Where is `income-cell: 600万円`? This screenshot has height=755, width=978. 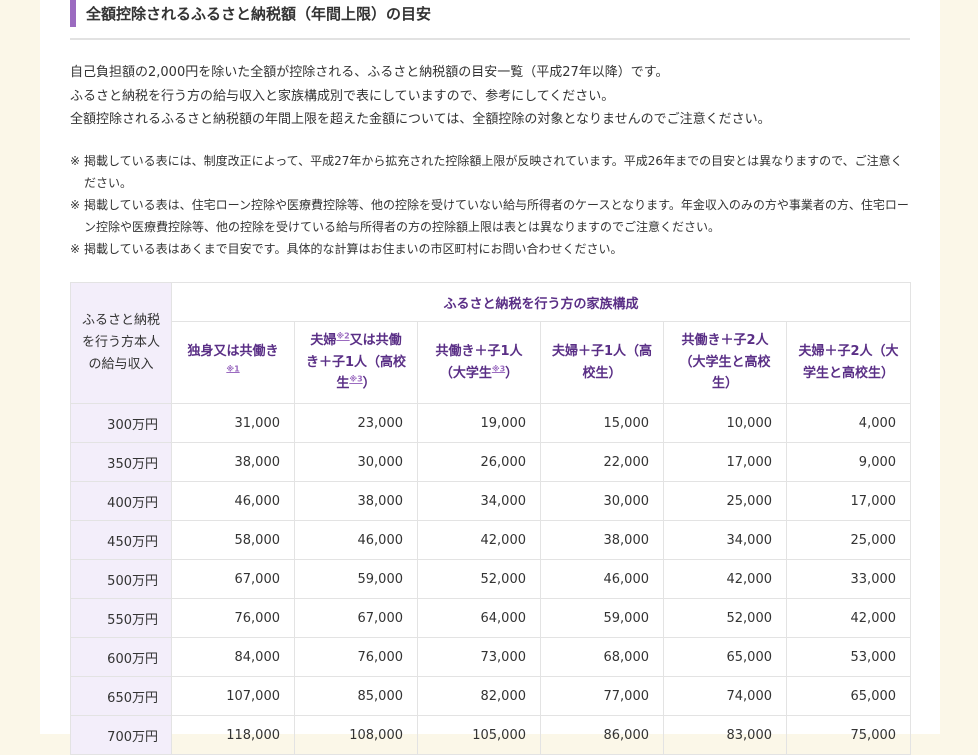
income-cell: 600万円 is located at coordinates (121, 657).